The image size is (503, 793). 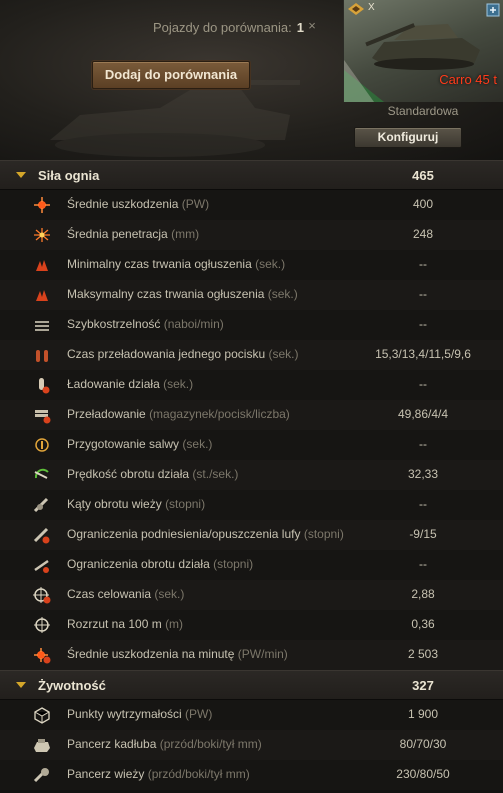 I want to click on gun-traverse-speed-icon, so click(x=41, y=473).